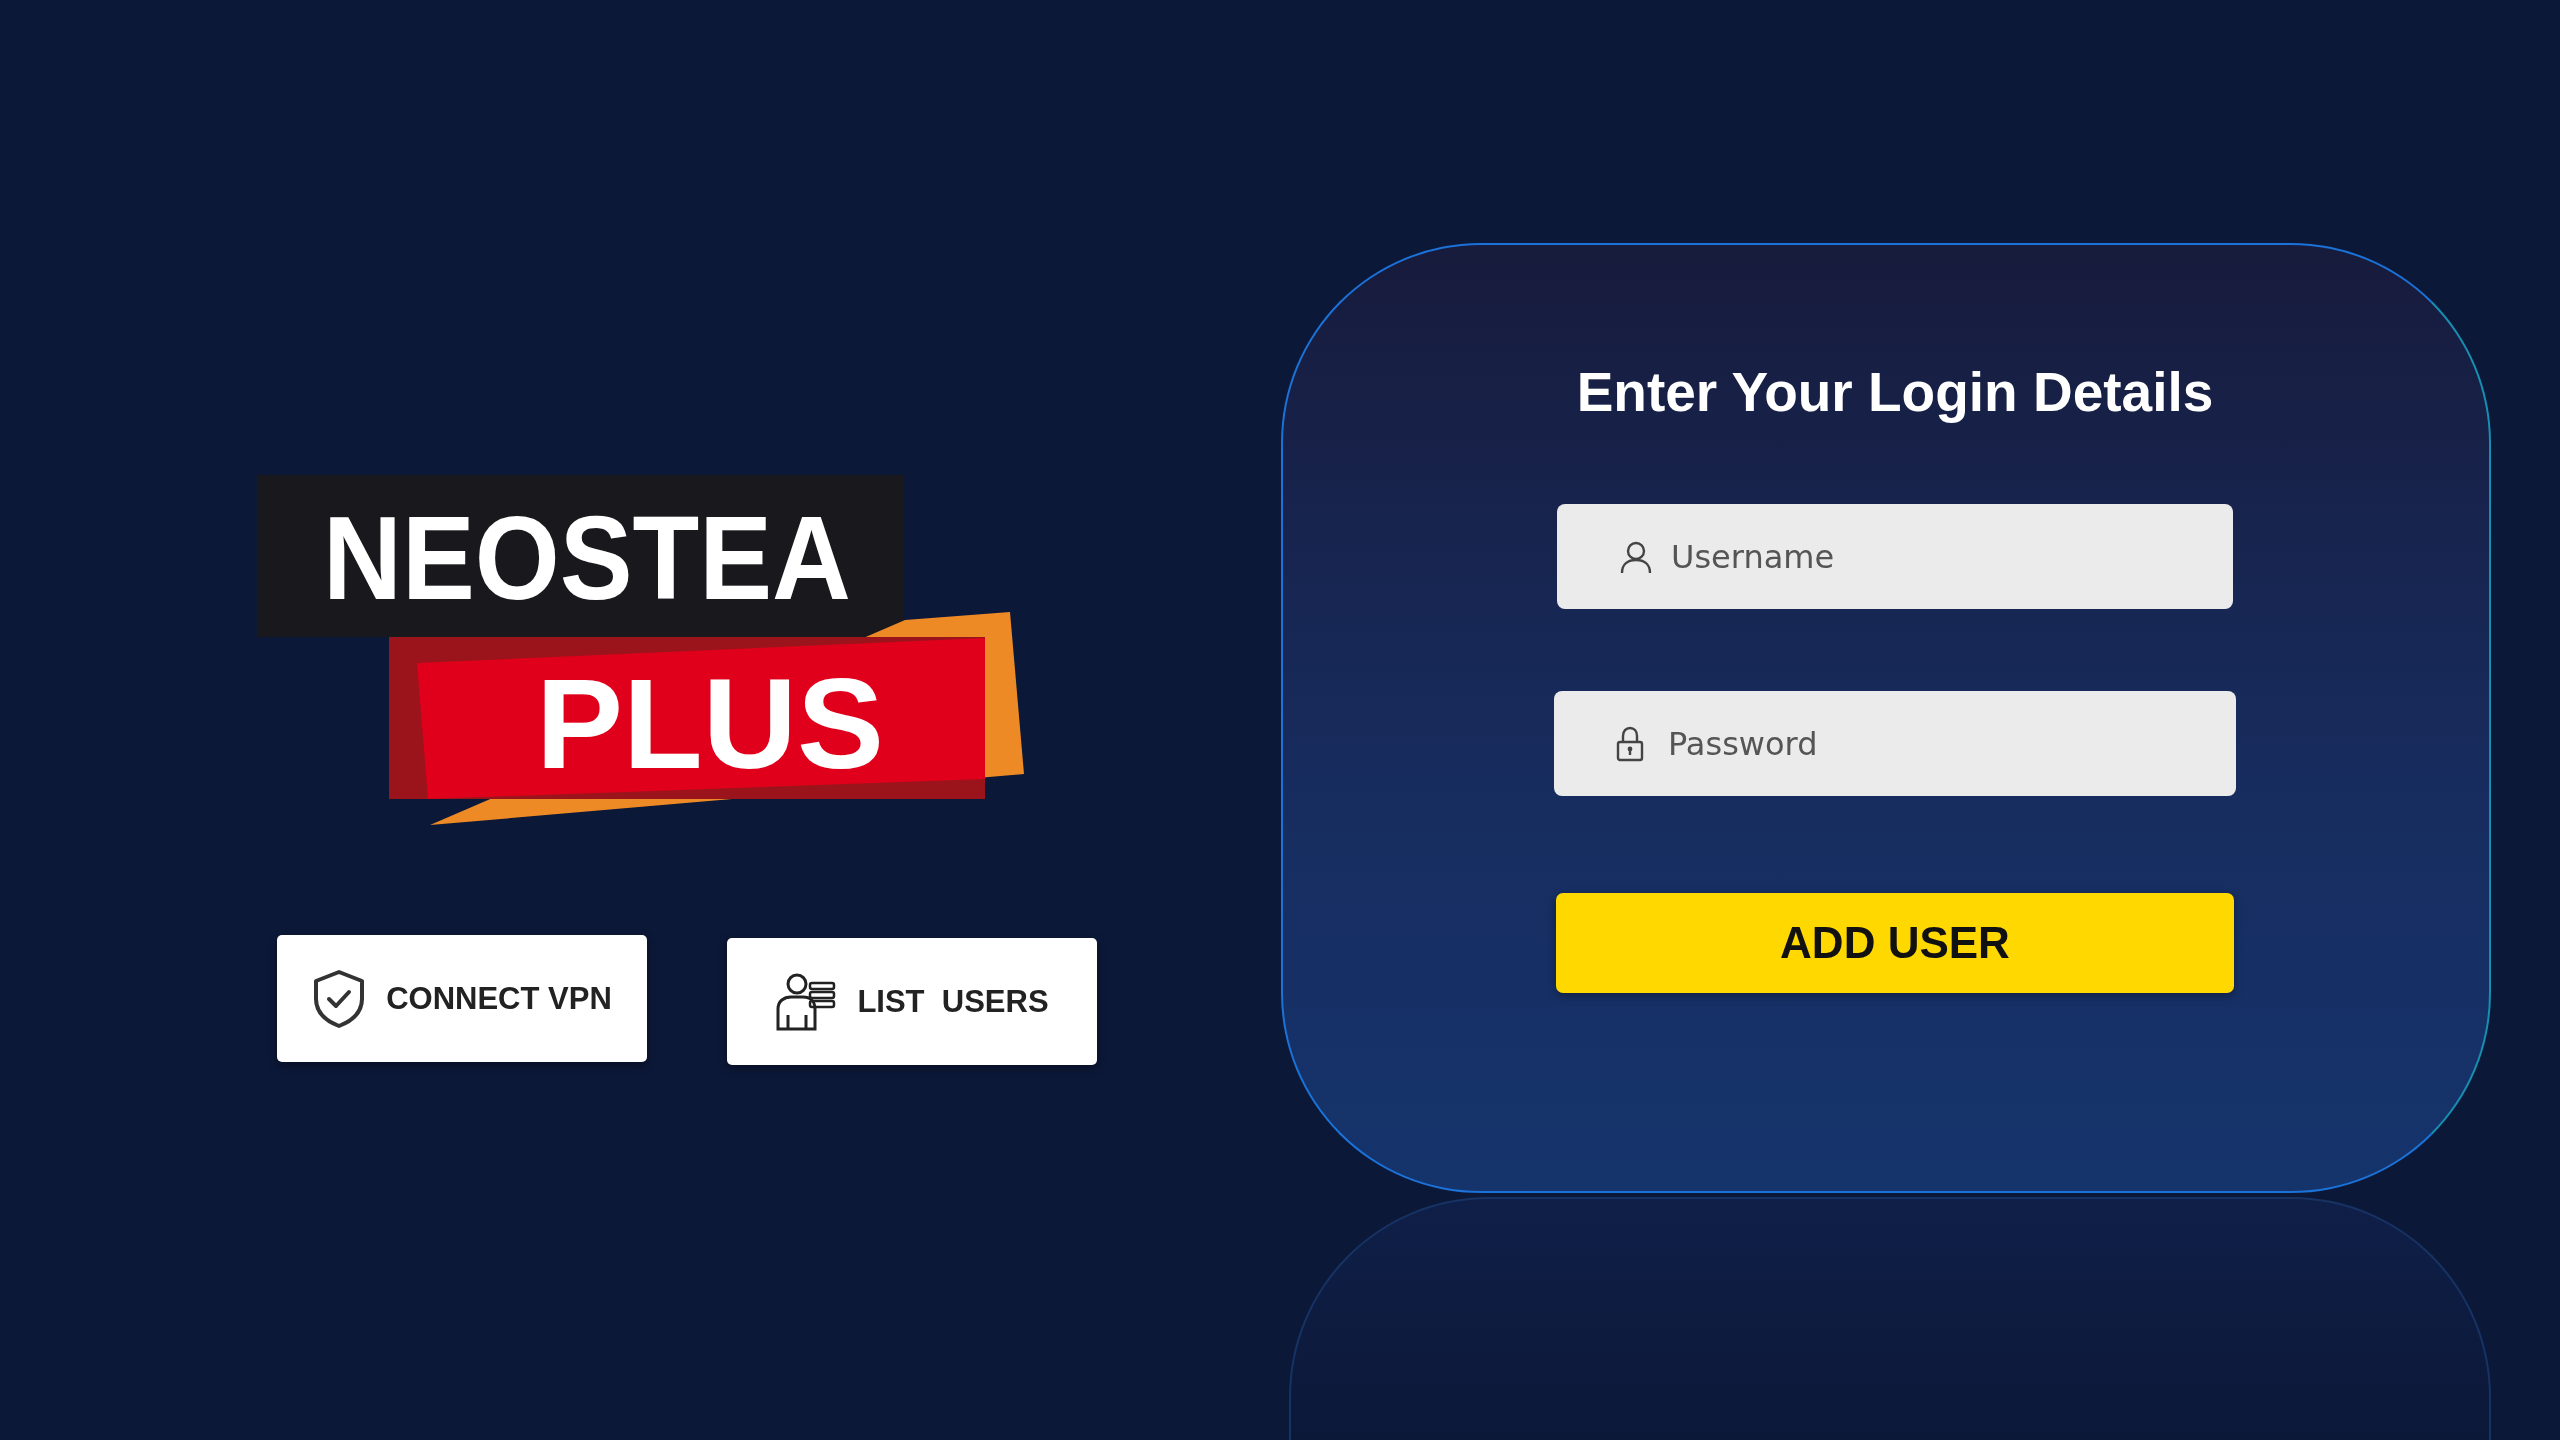 This screenshot has height=1440, width=2560. What do you see at coordinates (608, 558) in the screenshot?
I see `logo-text: NEOSTEA` at bounding box center [608, 558].